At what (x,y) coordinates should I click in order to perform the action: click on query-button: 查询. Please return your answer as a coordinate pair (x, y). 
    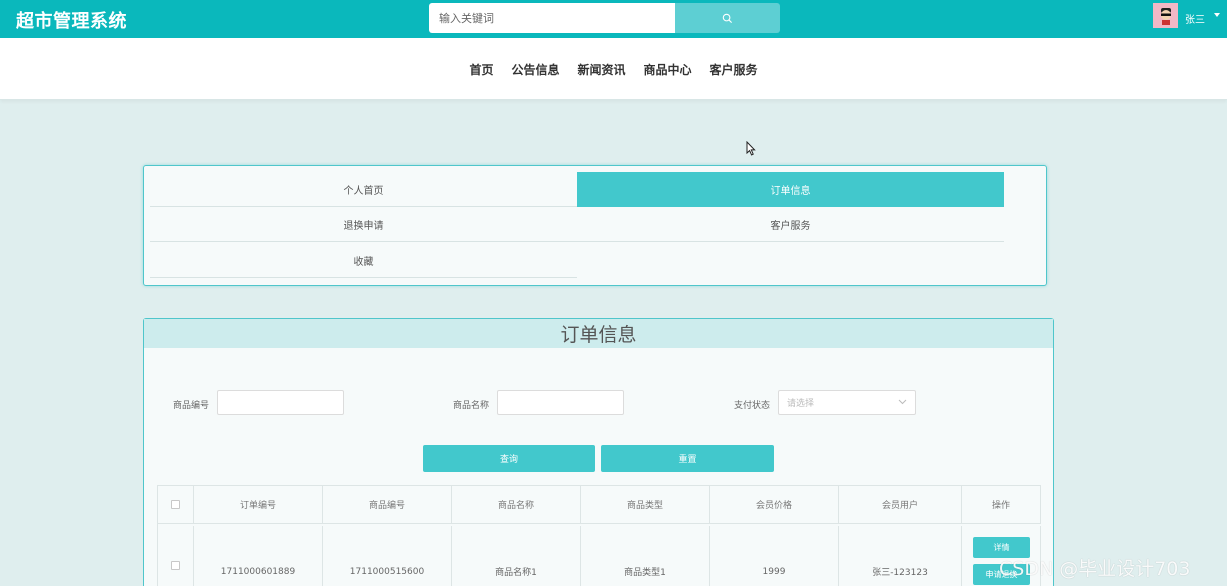
    Looking at the image, I should click on (509, 458).